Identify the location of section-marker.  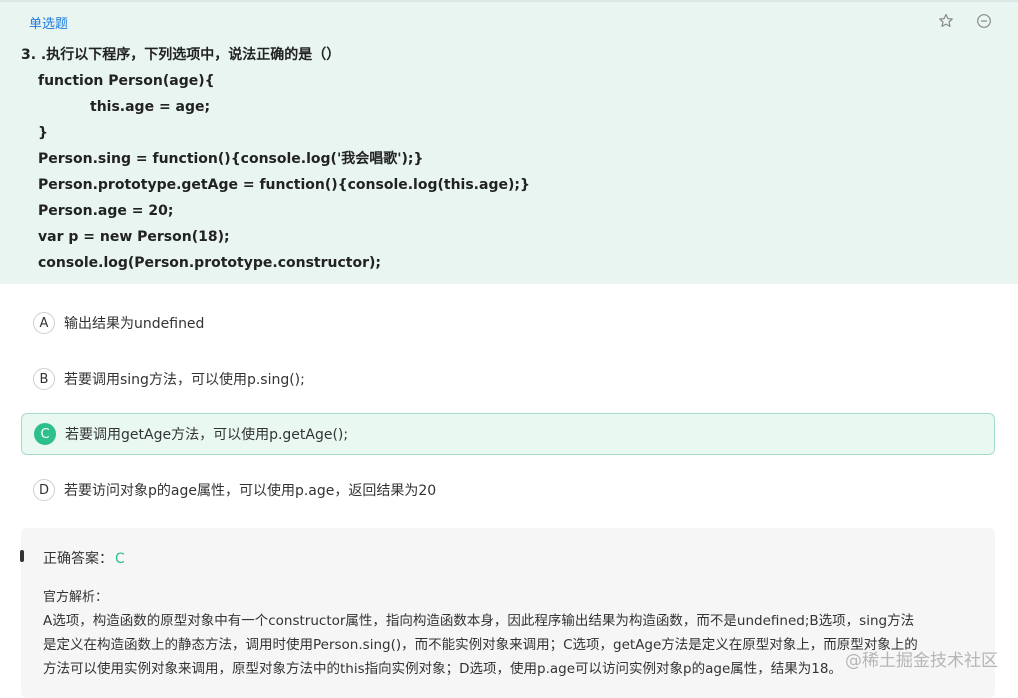
(22, 556).